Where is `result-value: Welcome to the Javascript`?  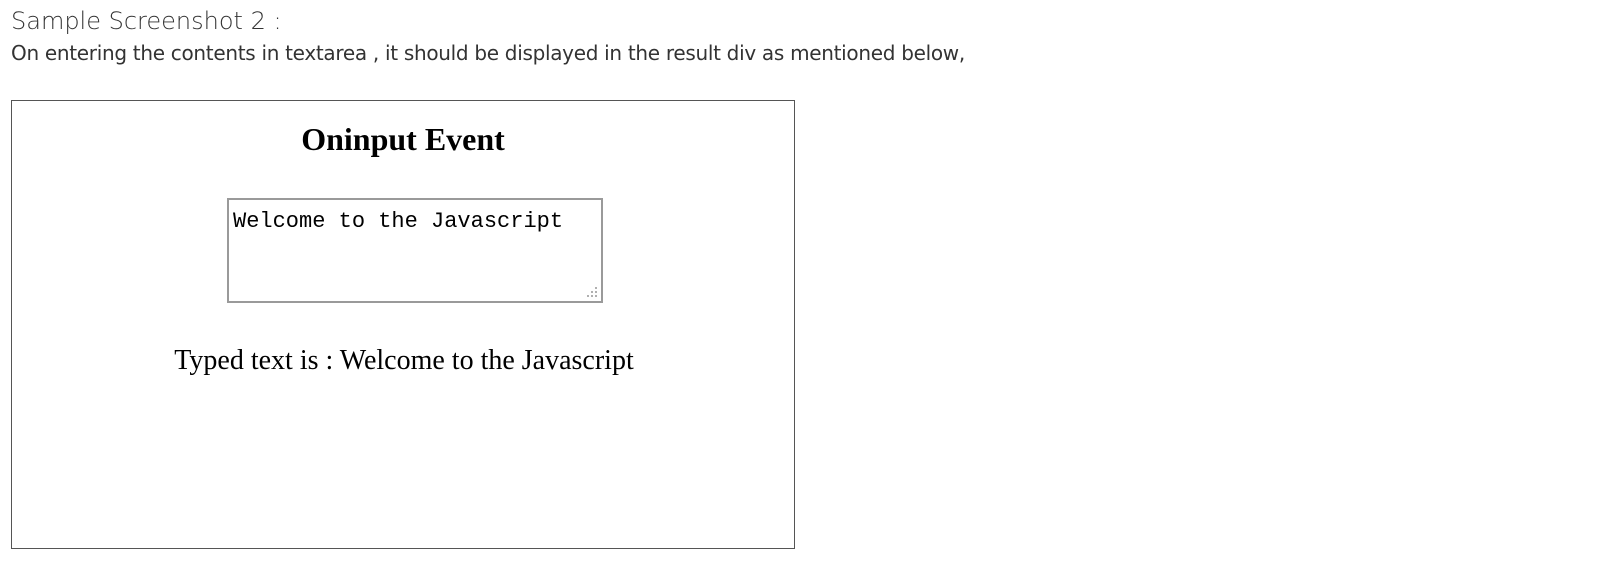
result-value: Welcome to the Javascript is located at coordinates (486, 360).